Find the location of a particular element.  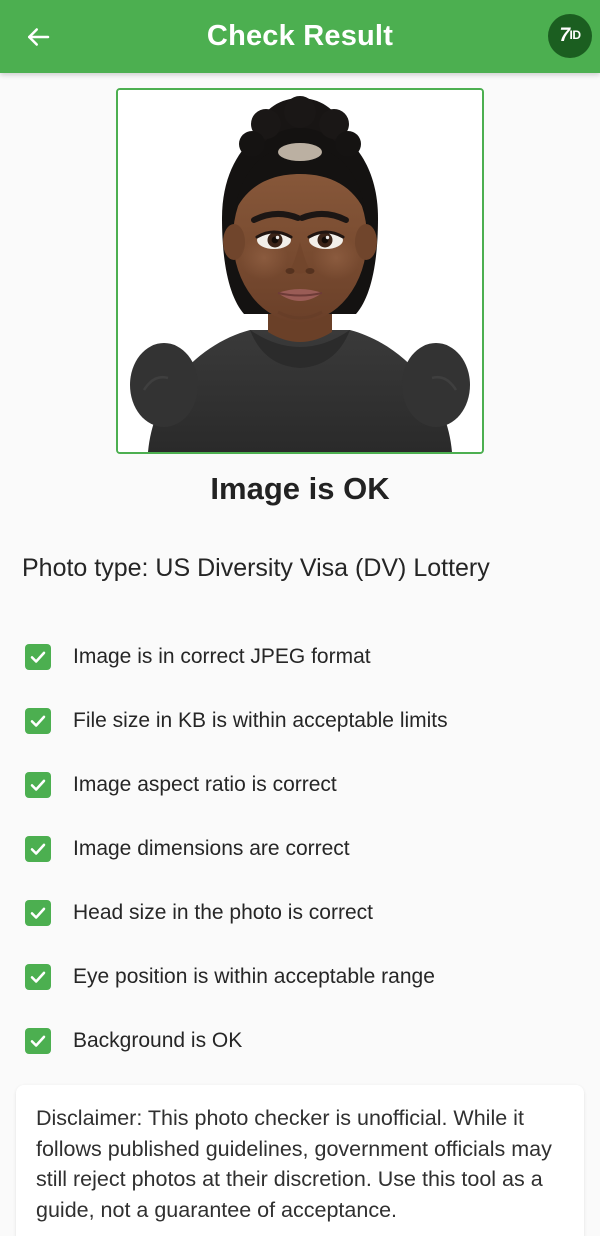

checklist-item: Image is in correct JPEG format is located at coordinates (300, 657).